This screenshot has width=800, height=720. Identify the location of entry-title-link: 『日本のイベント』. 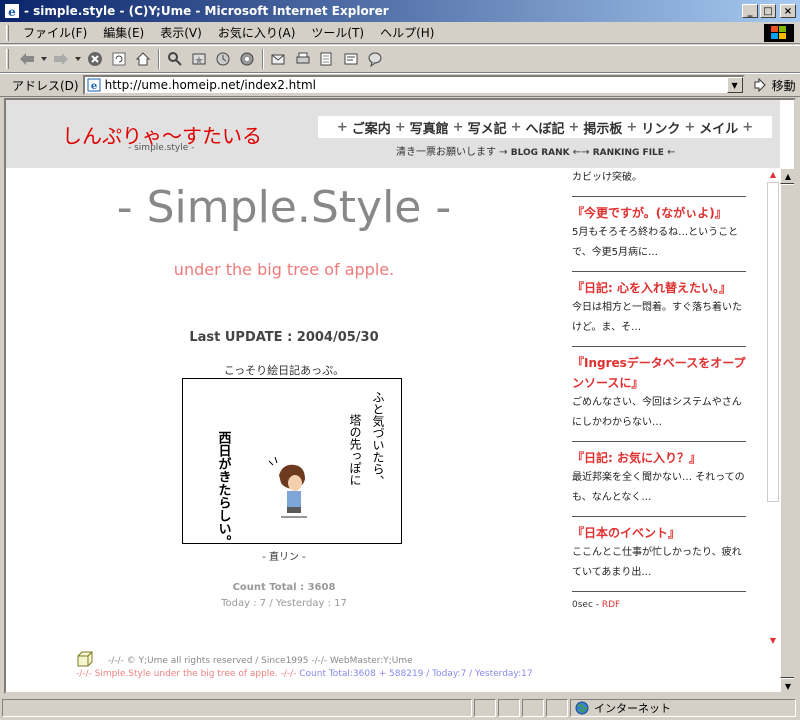
(659, 533).